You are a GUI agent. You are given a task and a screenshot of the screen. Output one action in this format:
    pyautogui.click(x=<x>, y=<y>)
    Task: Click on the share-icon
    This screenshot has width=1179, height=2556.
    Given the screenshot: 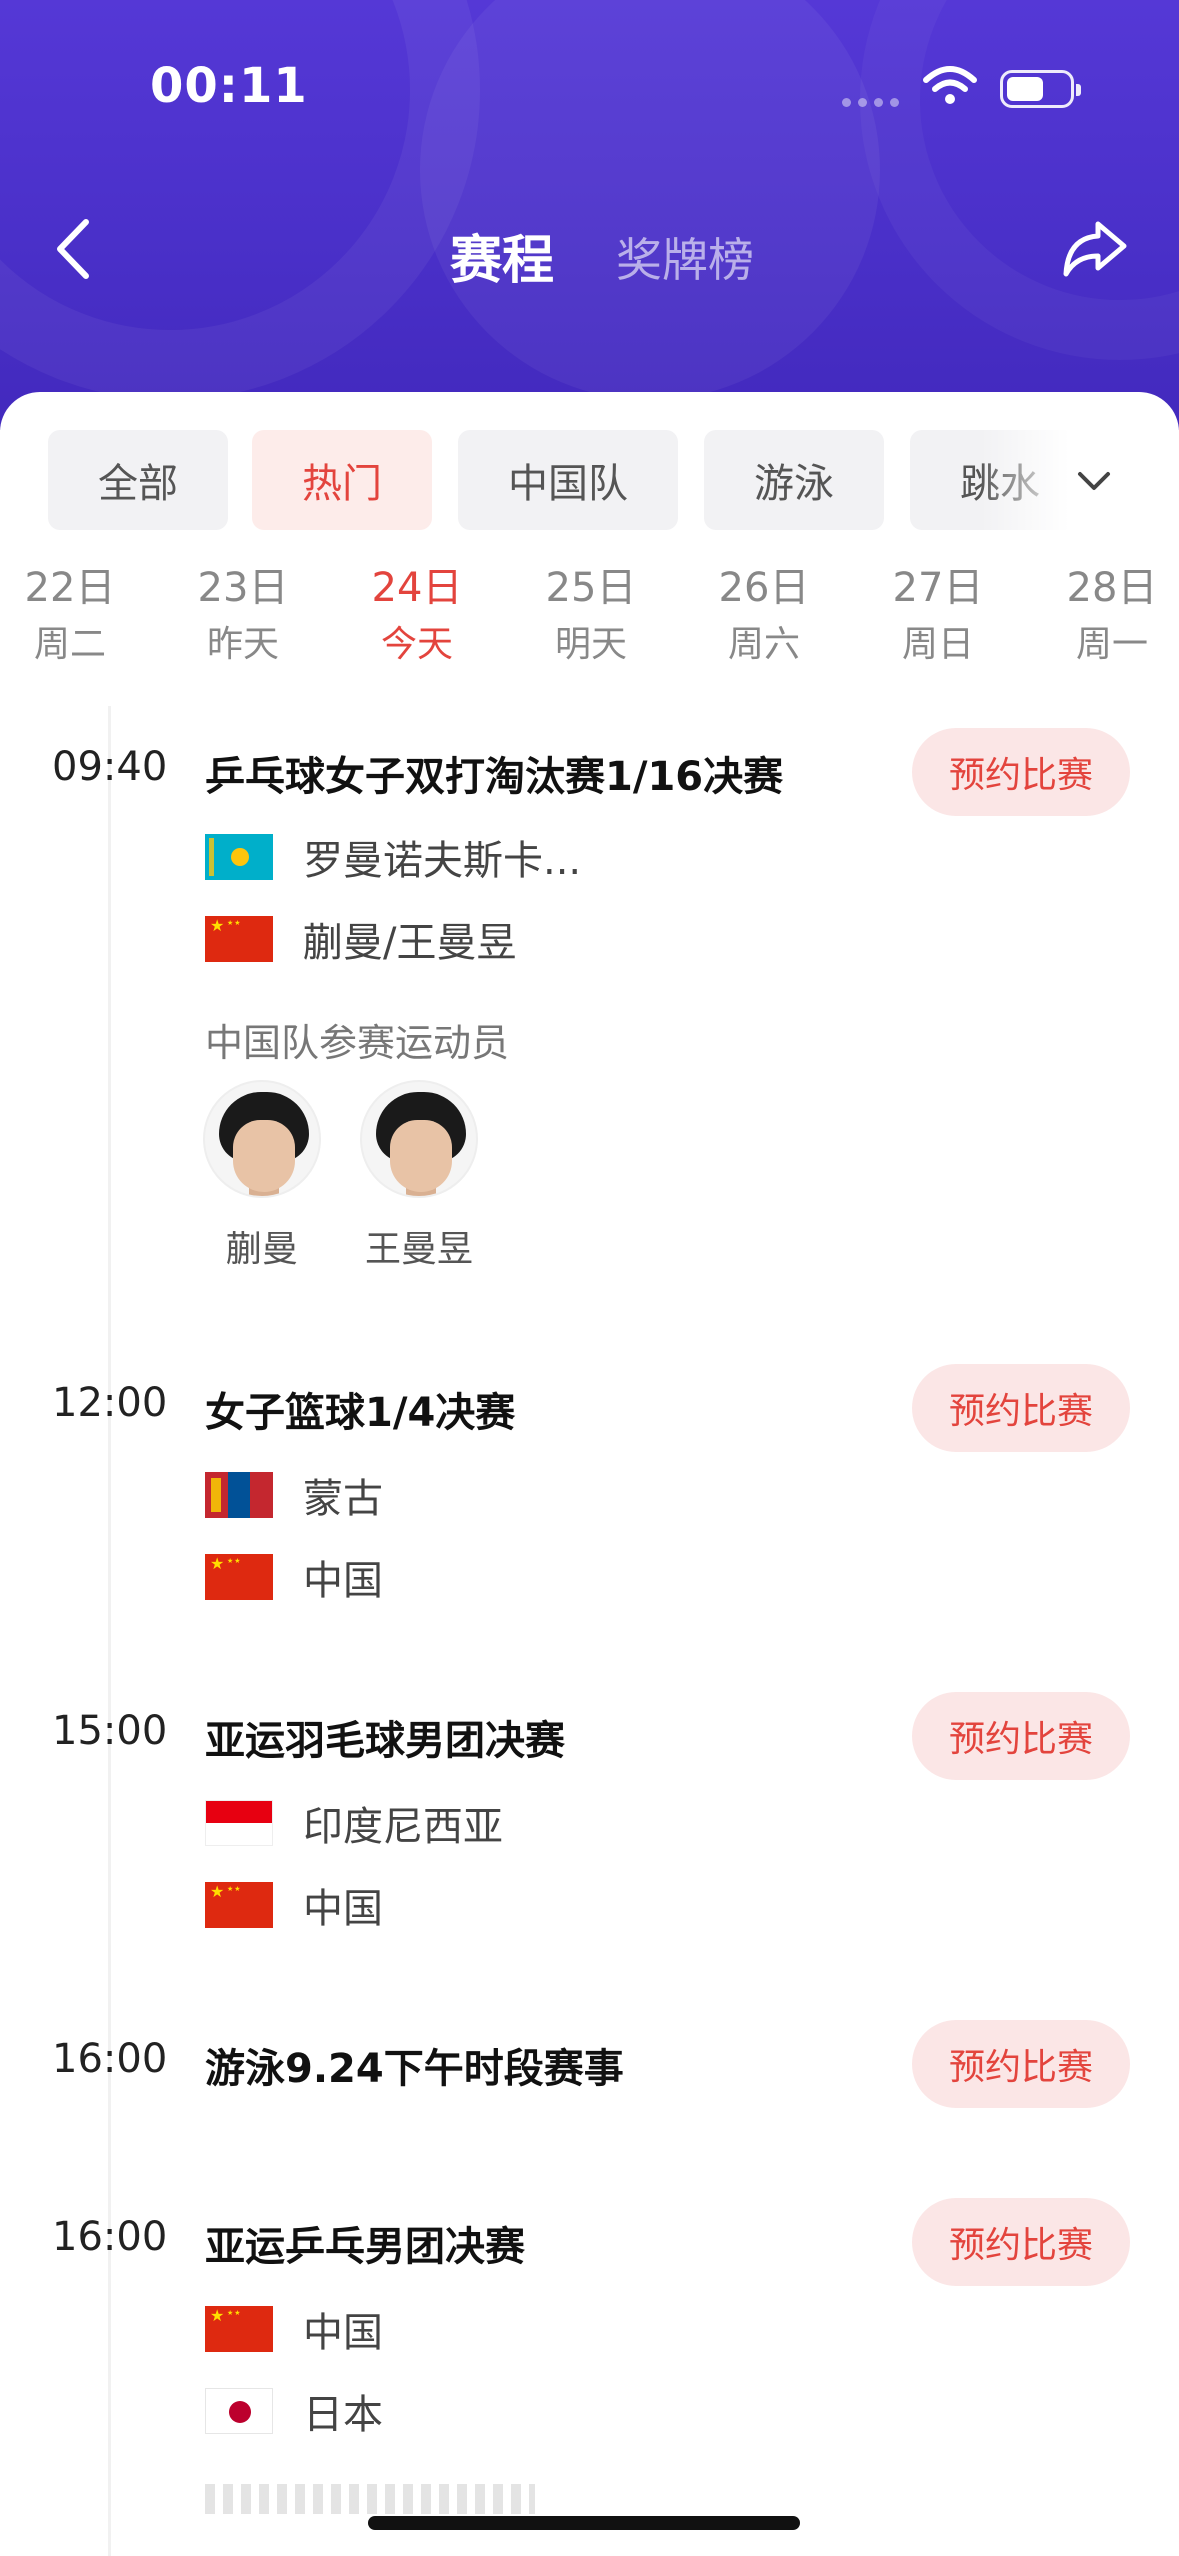 What is the action you would take?
    pyautogui.click(x=1095, y=247)
    